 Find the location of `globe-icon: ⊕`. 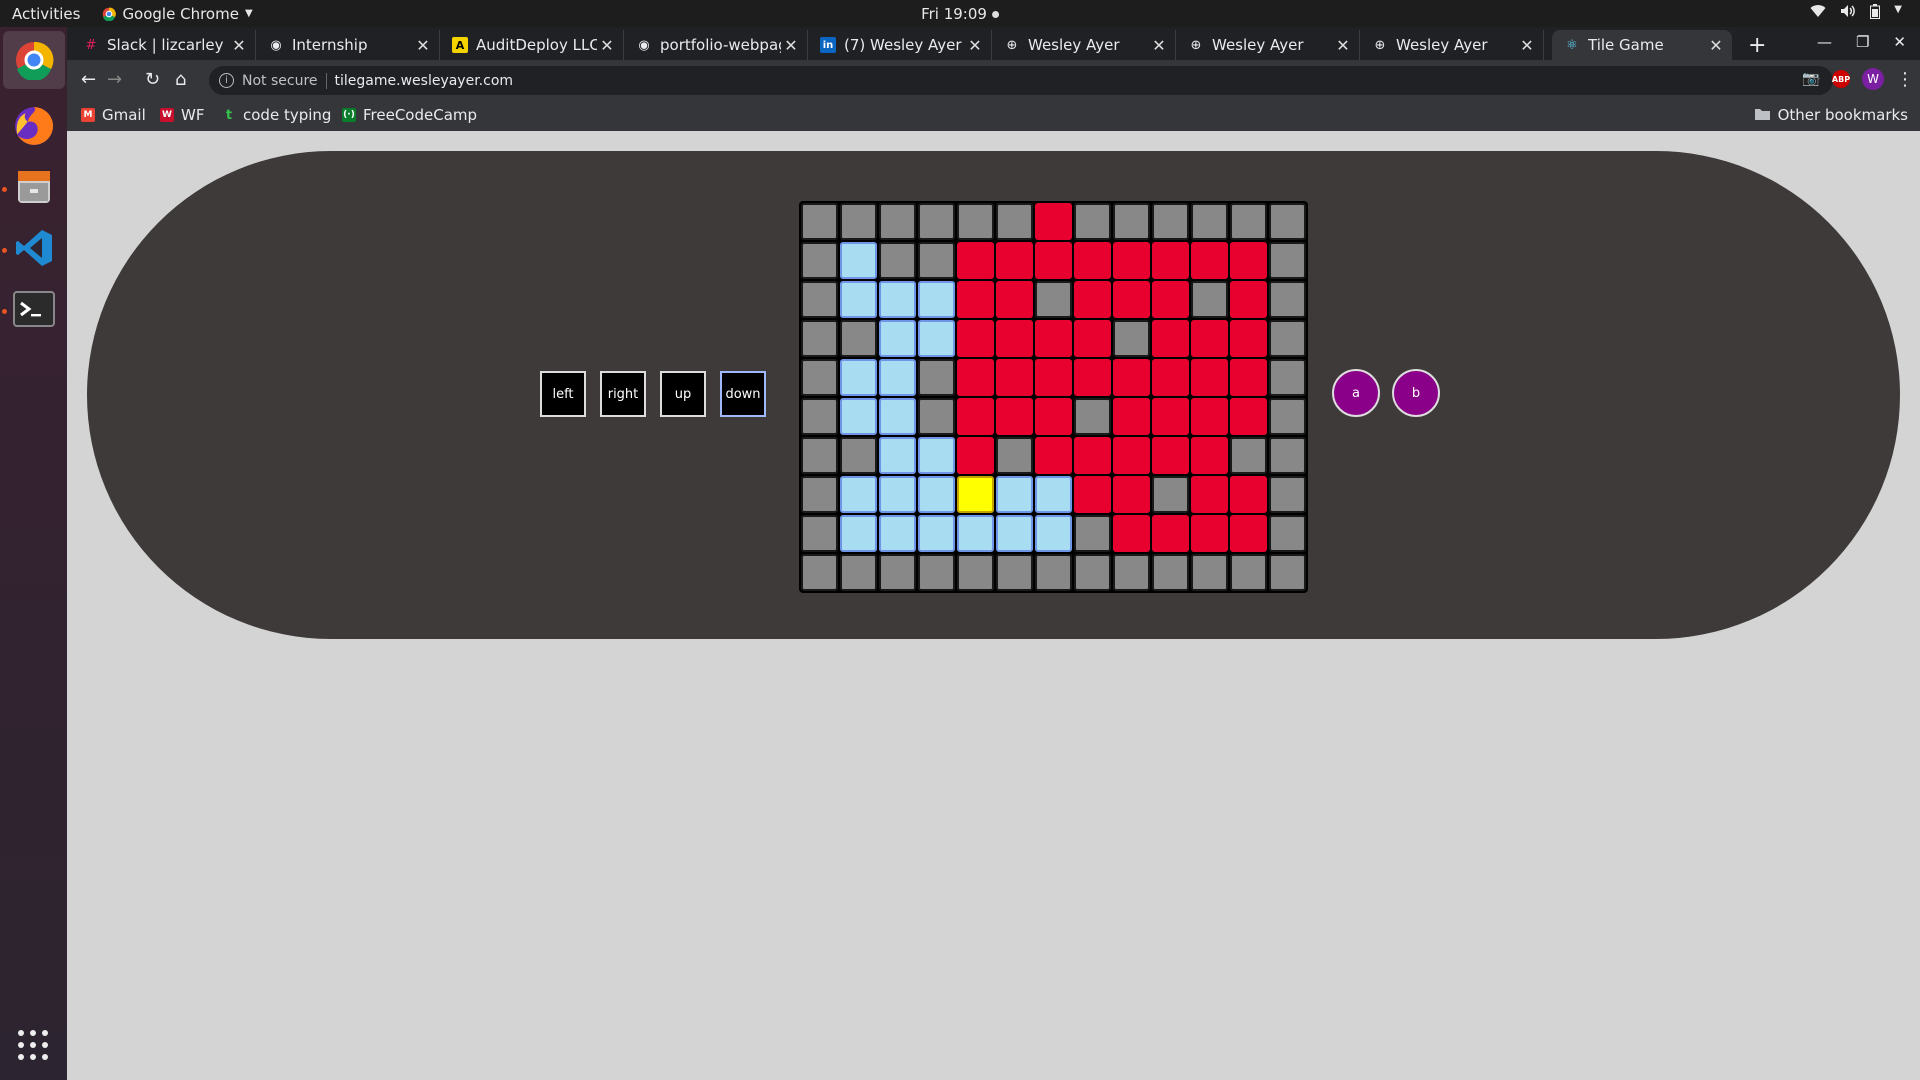

globe-icon: ⊕ is located at coordinates (1380, 45).